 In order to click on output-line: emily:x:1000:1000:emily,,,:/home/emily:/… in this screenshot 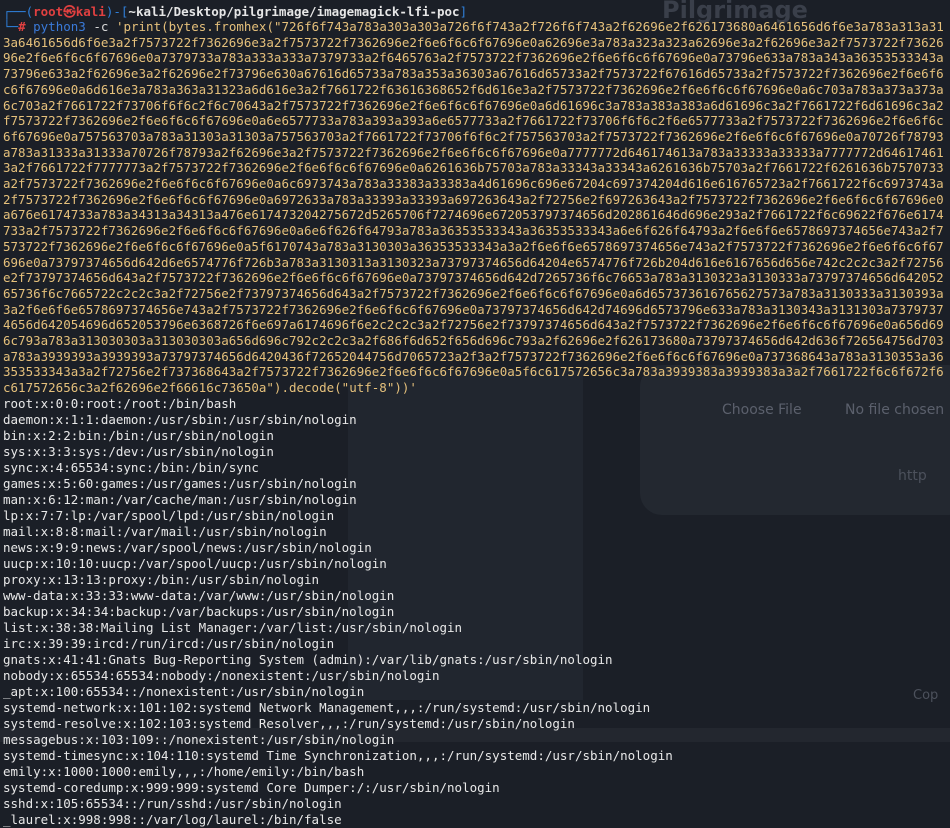, I will do `click(184, 771)`.